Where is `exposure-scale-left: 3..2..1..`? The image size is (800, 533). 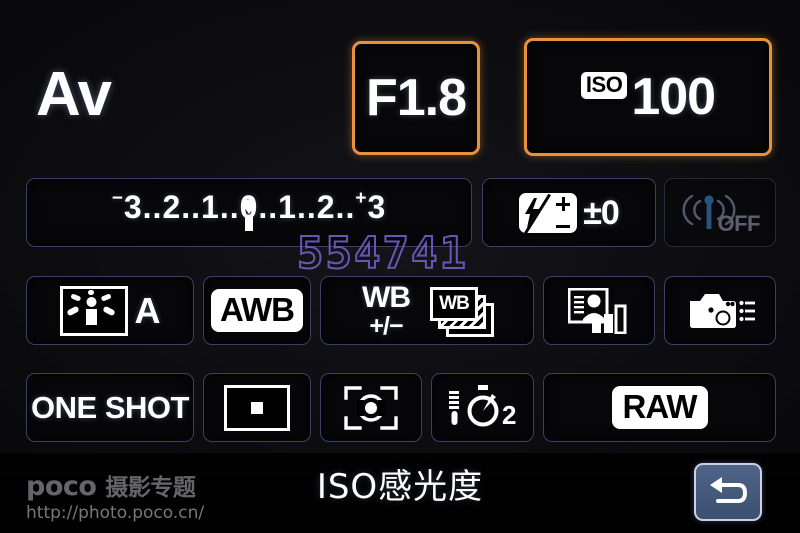
exposure-scale-left: 3..2..1.. is located at coordinates (181, 207).